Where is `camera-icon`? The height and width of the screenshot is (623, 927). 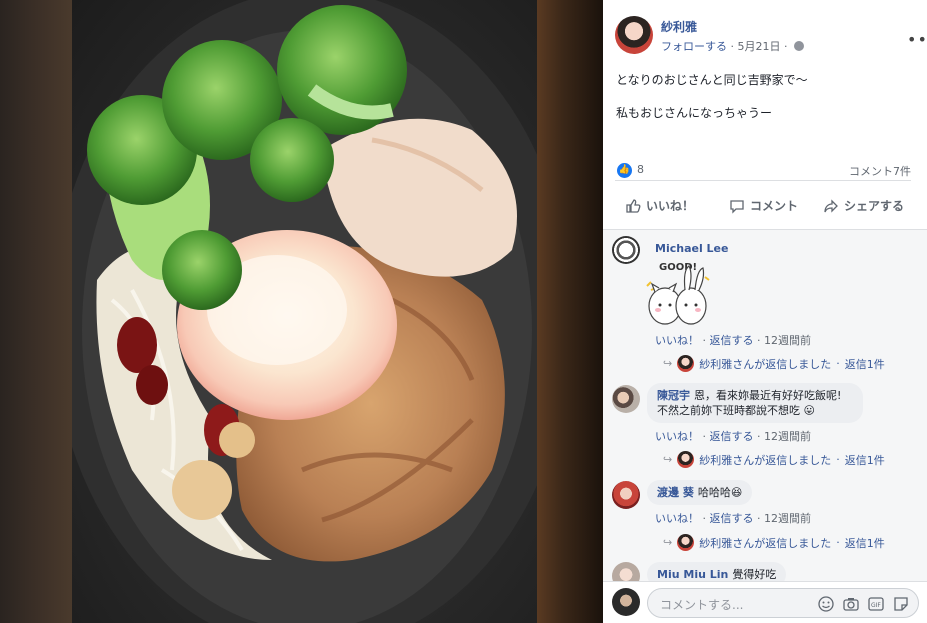
camera-icon is located at coordinates (851, 604).